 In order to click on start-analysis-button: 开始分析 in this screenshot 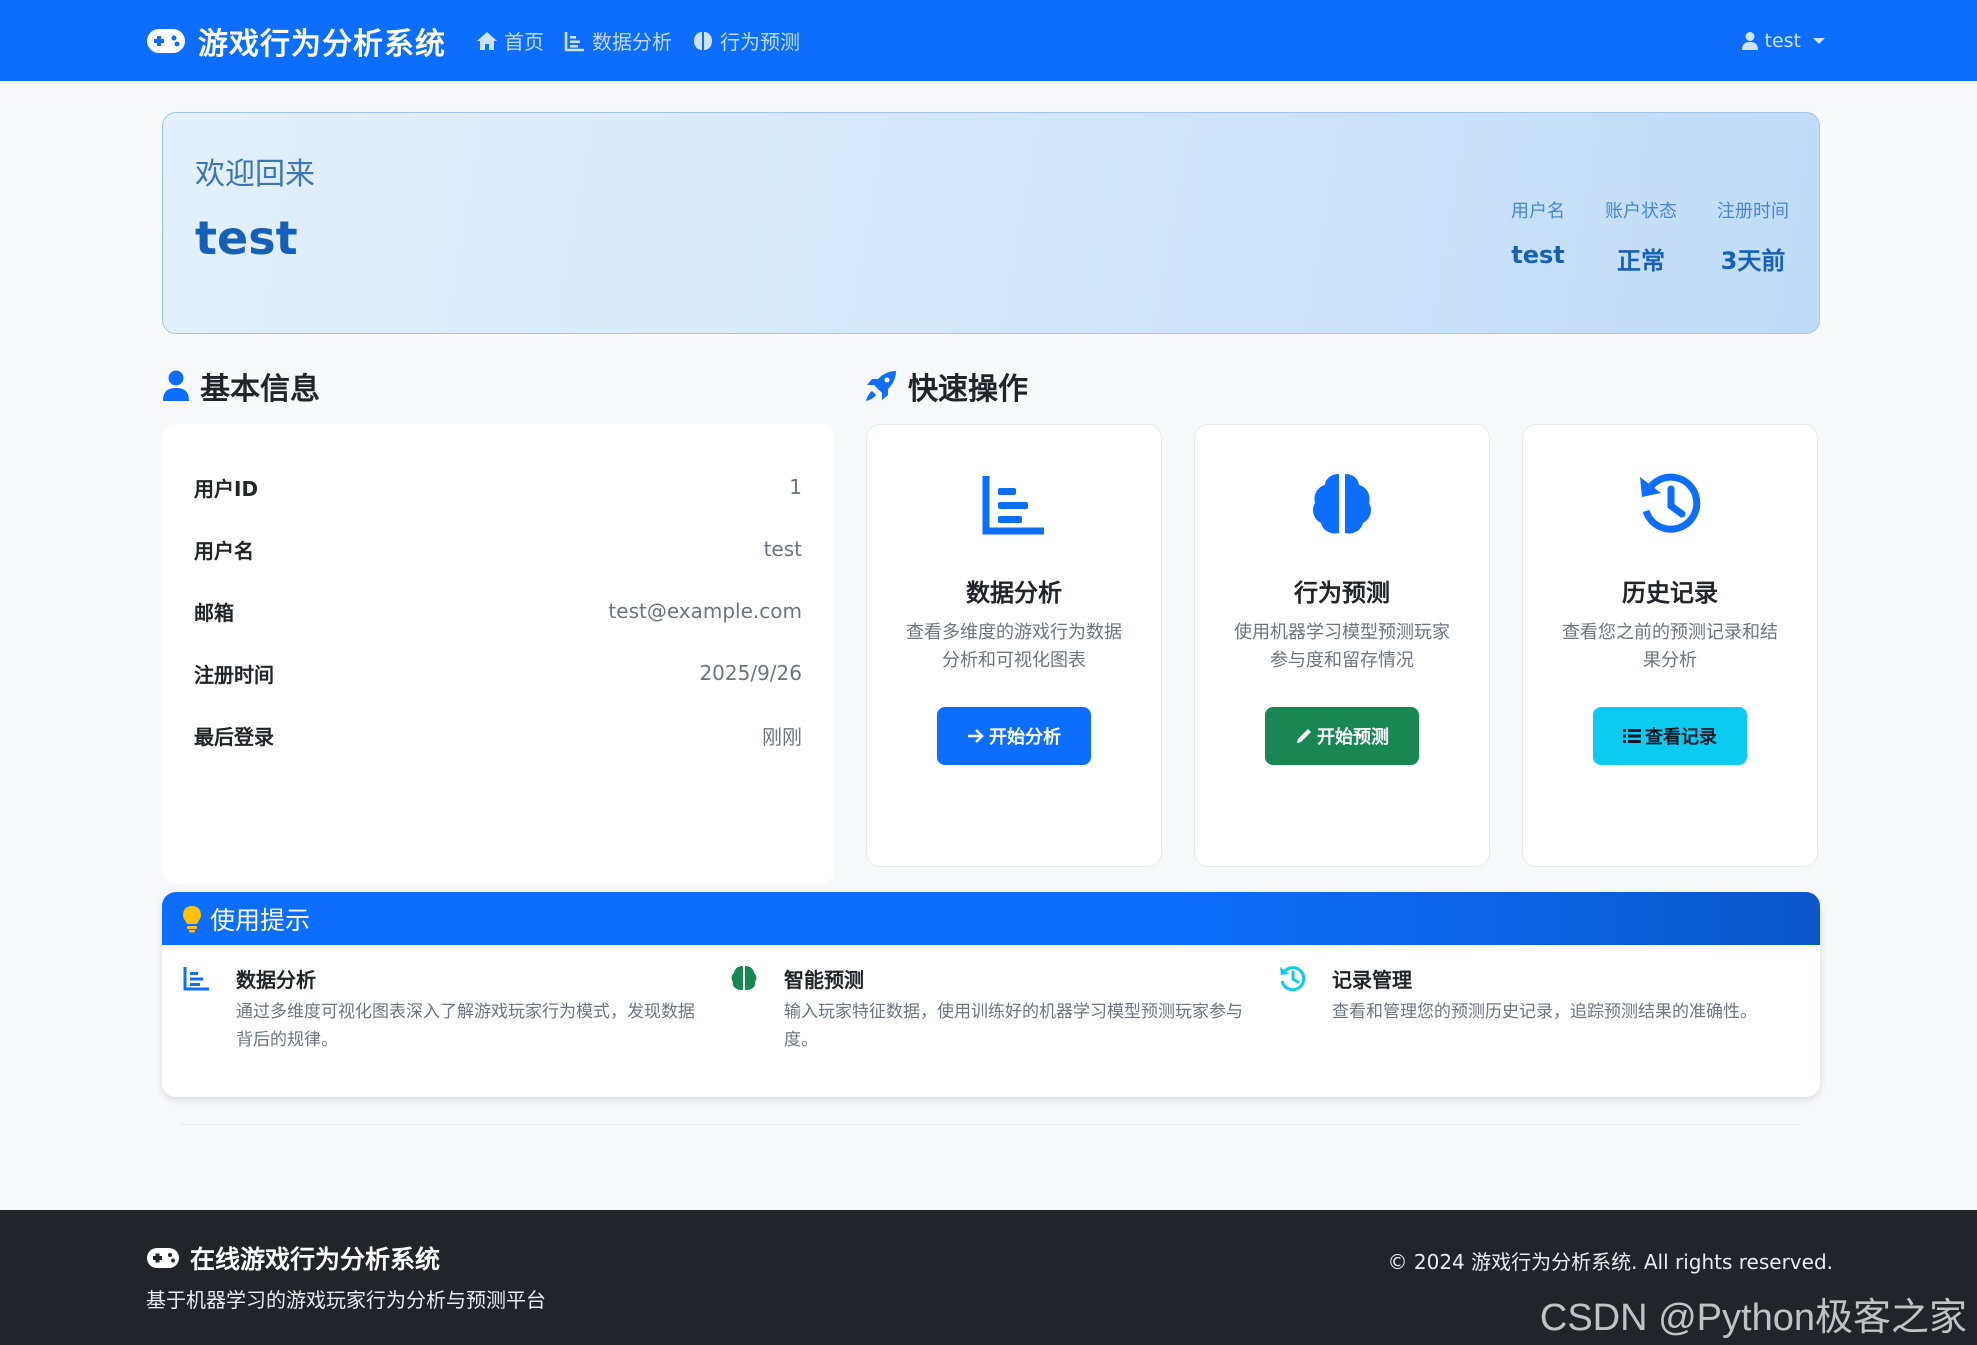, I will do `click(1014, 736)`.